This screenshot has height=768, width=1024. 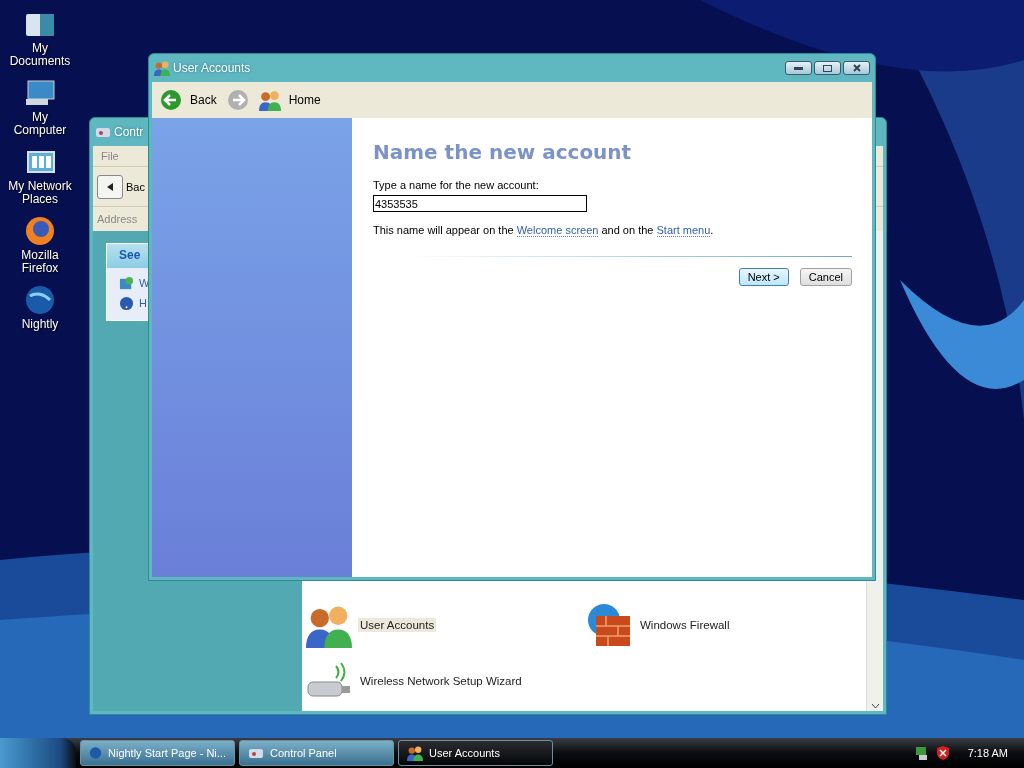 I want to click on dialog-button: Cancel, so click(x=825, y=277).